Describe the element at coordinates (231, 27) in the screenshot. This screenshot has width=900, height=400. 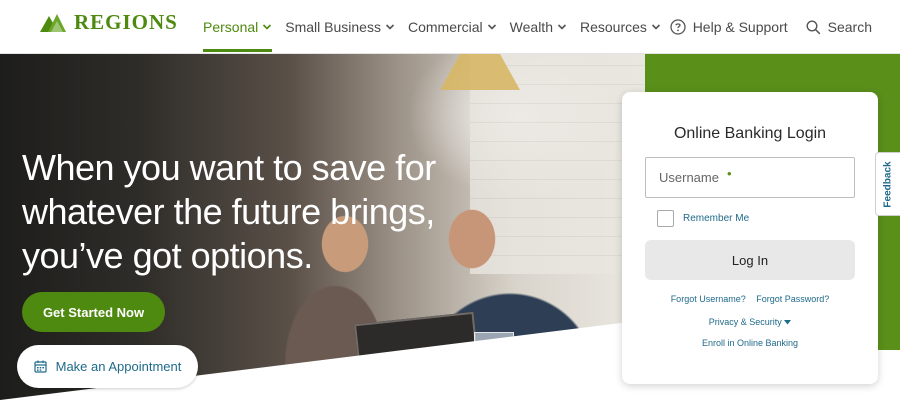
I see `nav-item-label: Personal` at that location.